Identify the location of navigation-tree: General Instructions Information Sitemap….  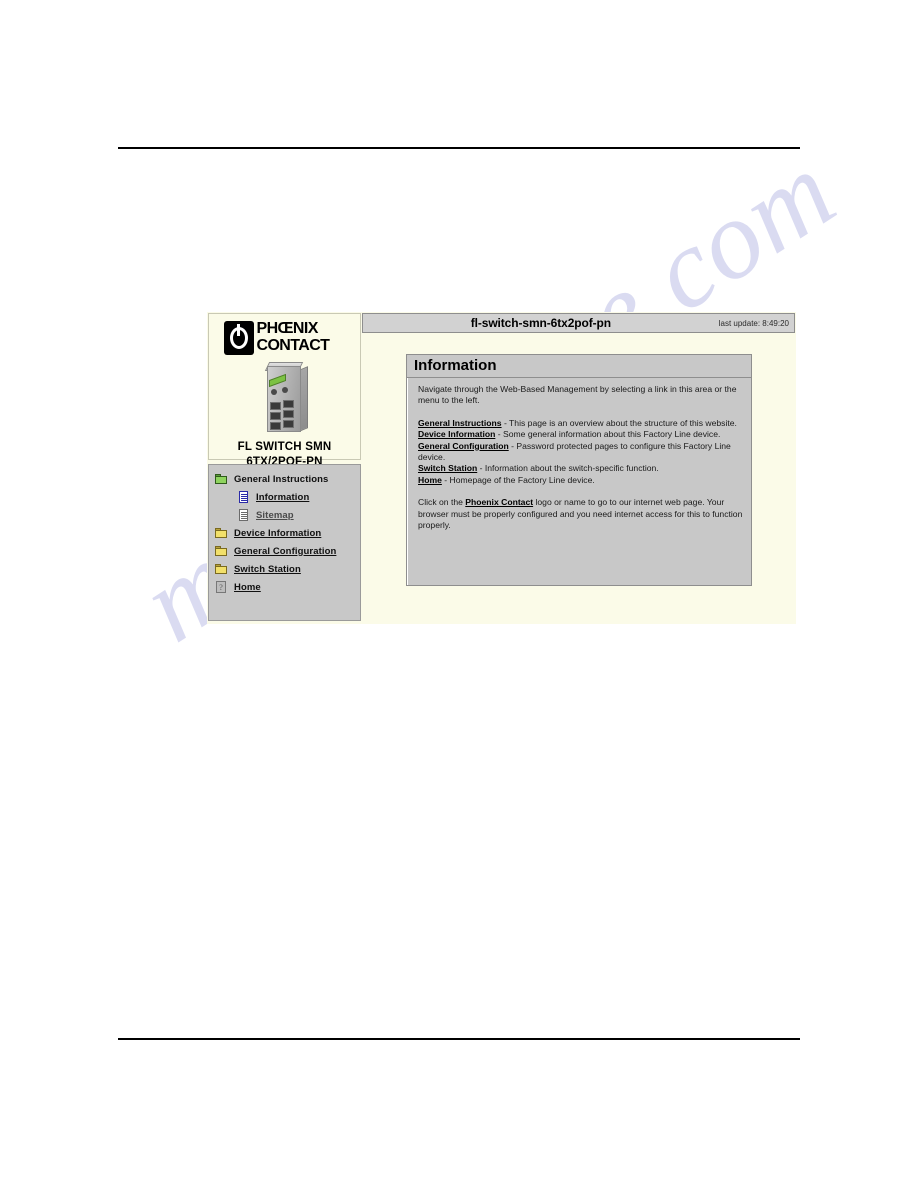
(284, 542).